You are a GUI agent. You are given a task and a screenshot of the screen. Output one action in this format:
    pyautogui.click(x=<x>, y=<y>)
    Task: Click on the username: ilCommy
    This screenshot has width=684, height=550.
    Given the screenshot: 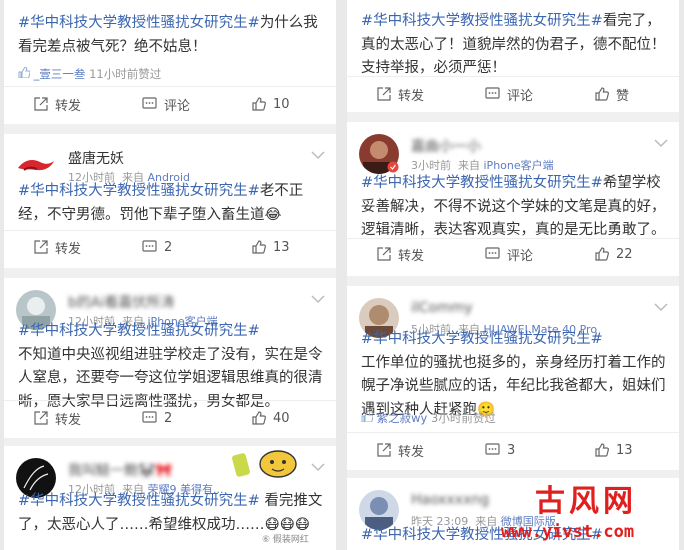 What is the action you would take?
    pyautogui.click(x=442, y=308)
    